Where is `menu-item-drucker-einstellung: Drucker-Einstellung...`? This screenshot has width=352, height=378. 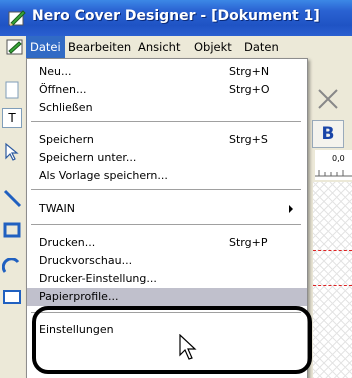 menu-item-drucker-einstellung: Drucker-Einstellung... is located at coordinates (167, 279).